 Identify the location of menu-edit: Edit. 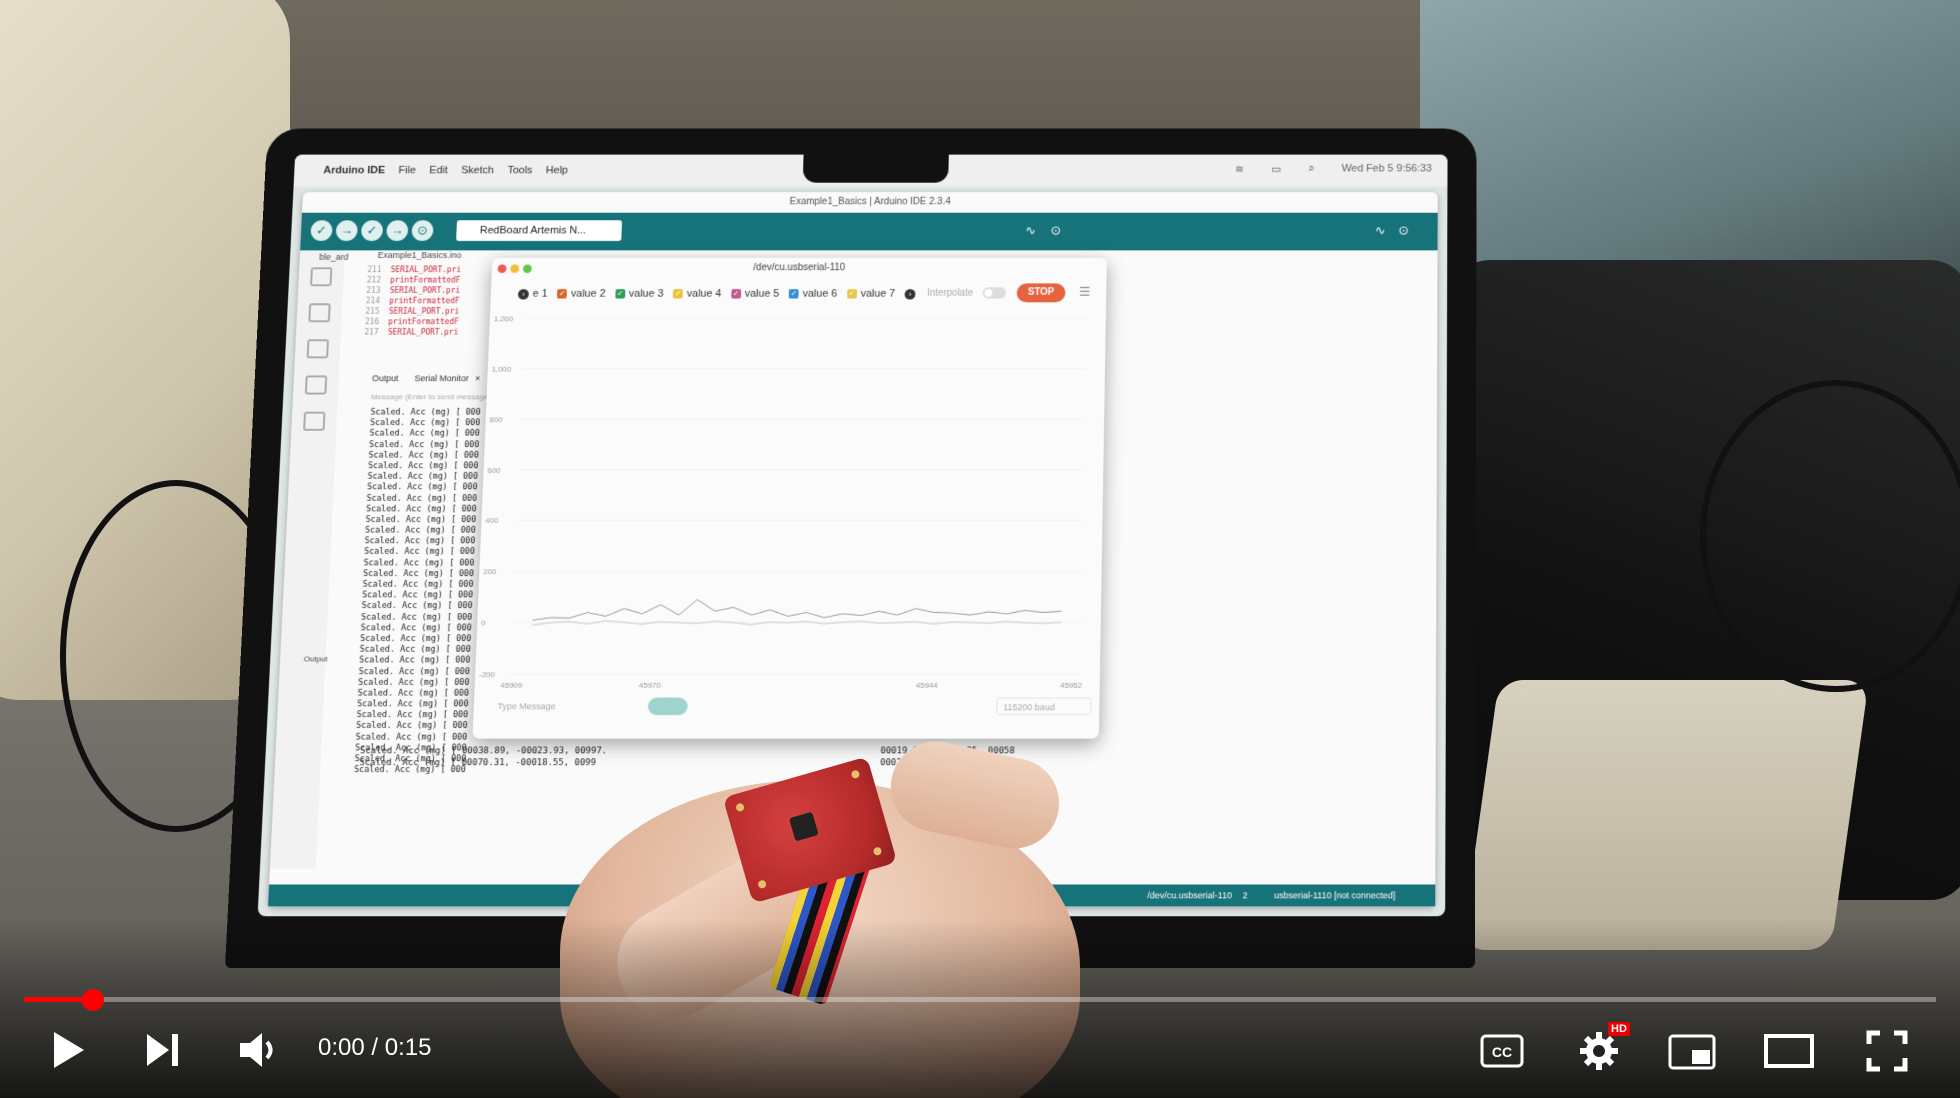
(438, 170).